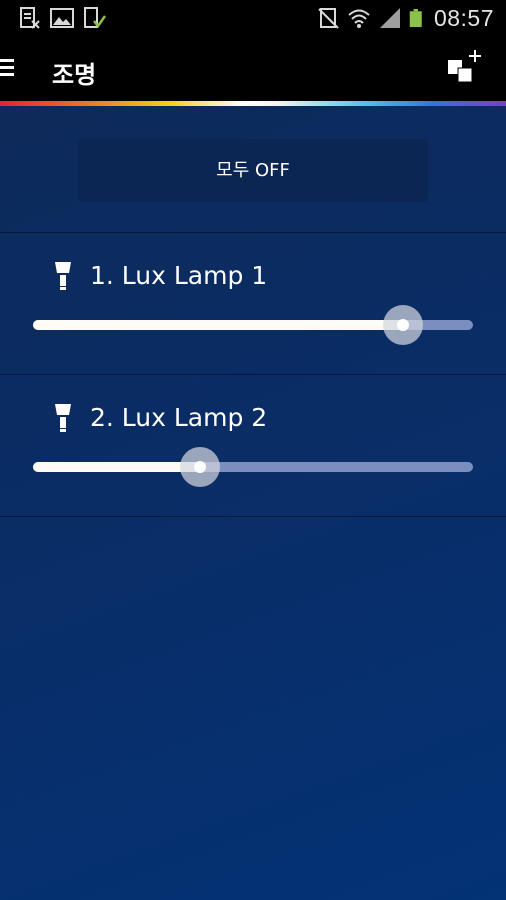 The height and width of the screenshot is (900, 506). What do you see at coordinates (359, 18) in the screenshot?
I see `wifi-icon` at bounding box center [359, 18].